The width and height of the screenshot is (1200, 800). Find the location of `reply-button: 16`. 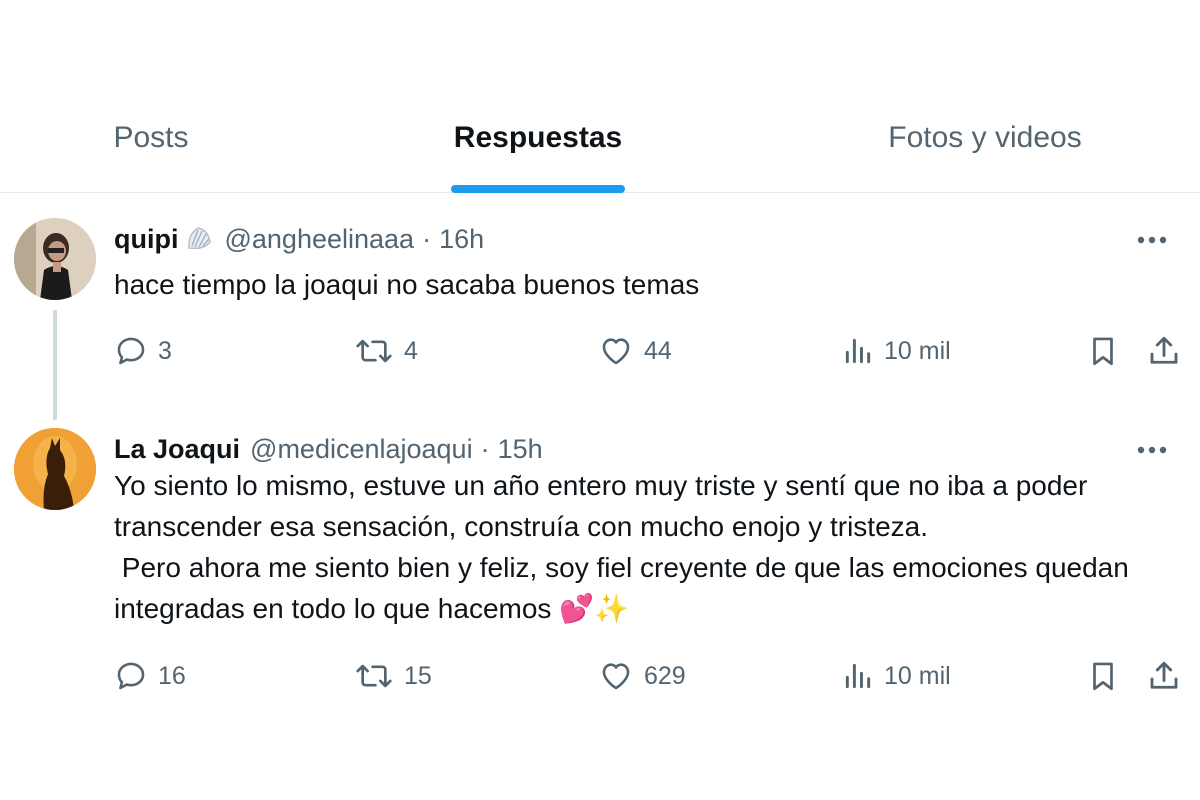

reply-button: 16 is located at coordinates (150, 676).